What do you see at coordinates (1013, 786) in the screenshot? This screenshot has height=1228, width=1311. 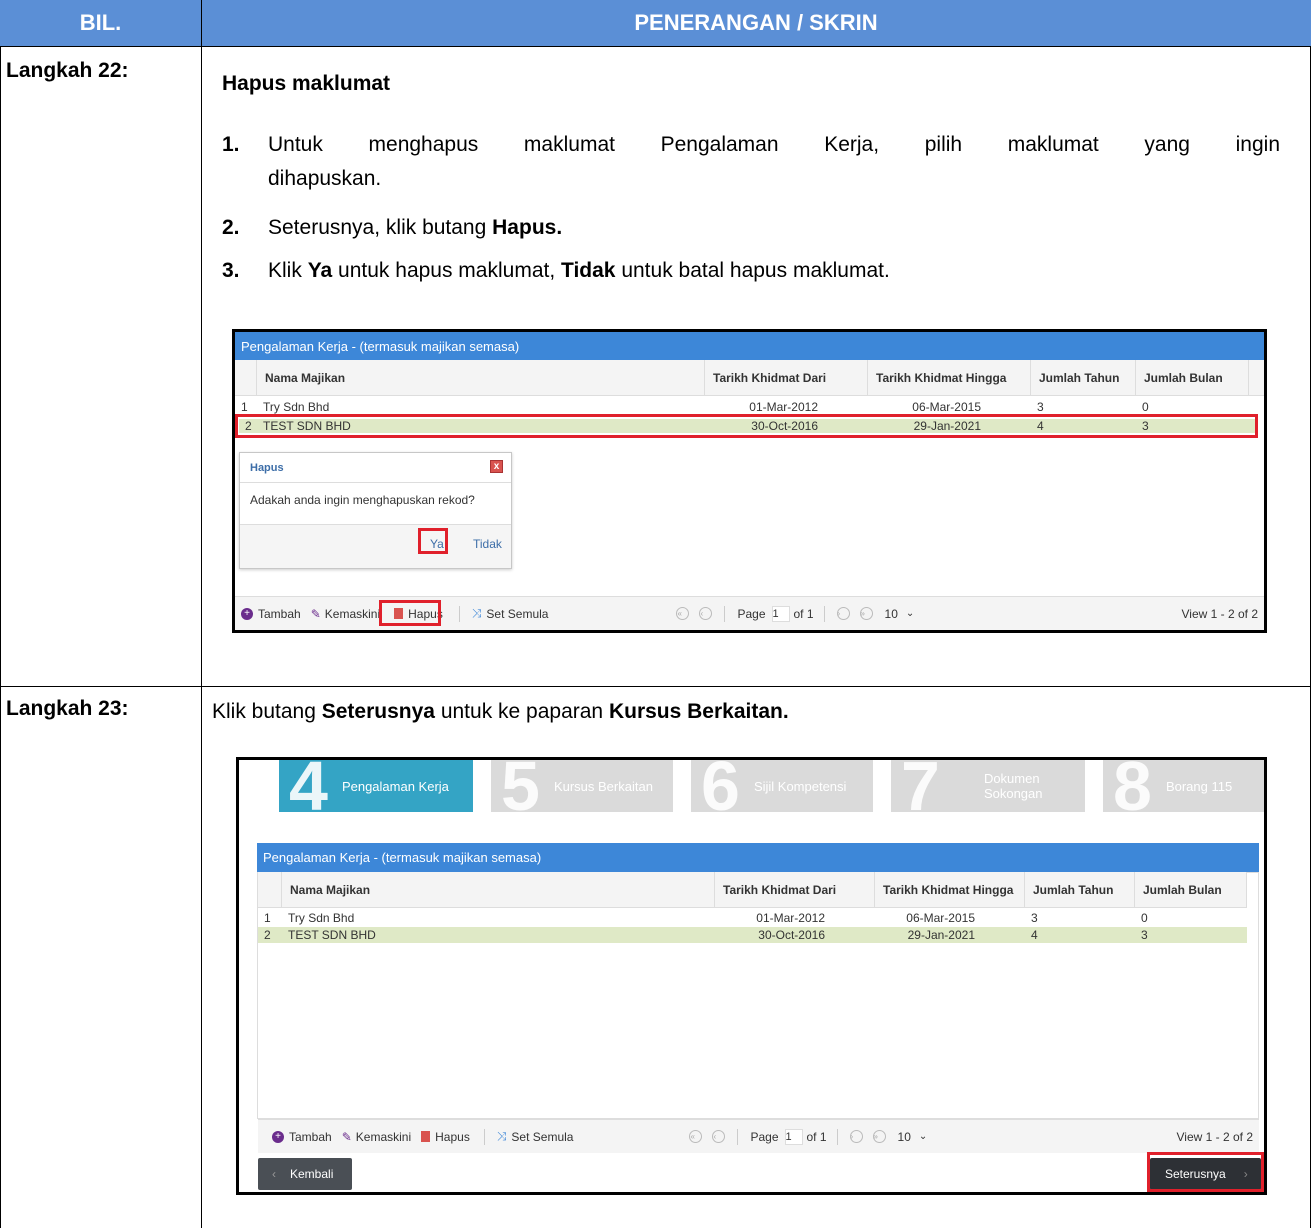 I see `step-label: Dokumen Sokongan` at bounding box center [1013, 786].